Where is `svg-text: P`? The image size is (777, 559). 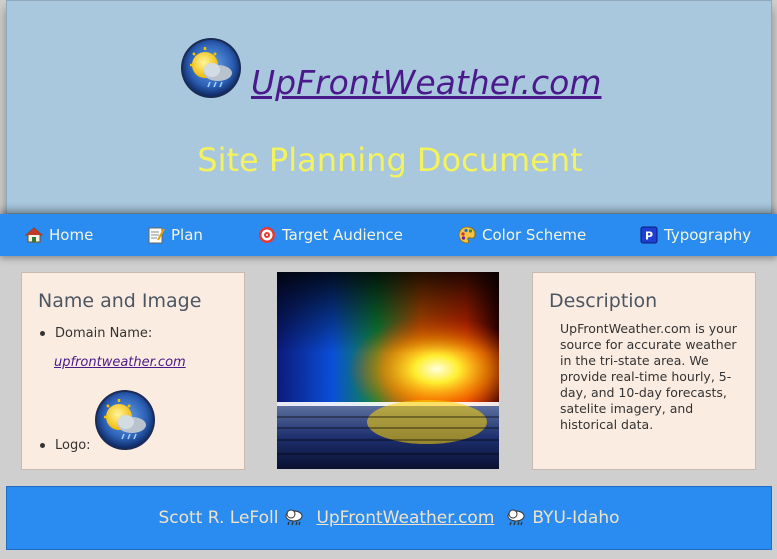
svg-text: P is located at coordinates (649, 236).